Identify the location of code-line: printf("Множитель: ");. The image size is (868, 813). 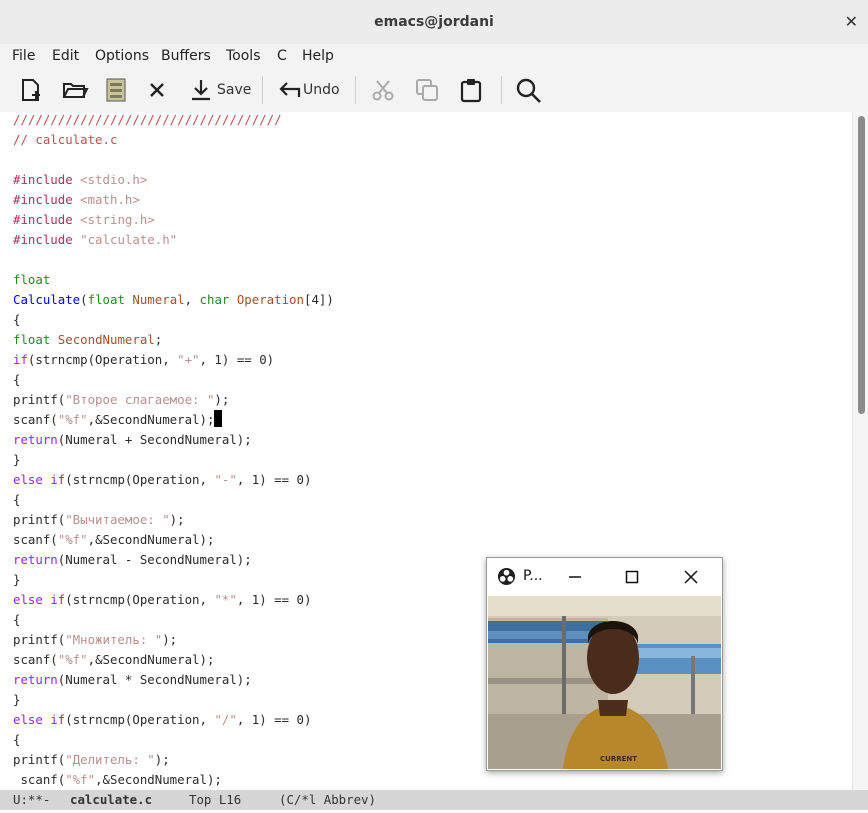
(95, 640).